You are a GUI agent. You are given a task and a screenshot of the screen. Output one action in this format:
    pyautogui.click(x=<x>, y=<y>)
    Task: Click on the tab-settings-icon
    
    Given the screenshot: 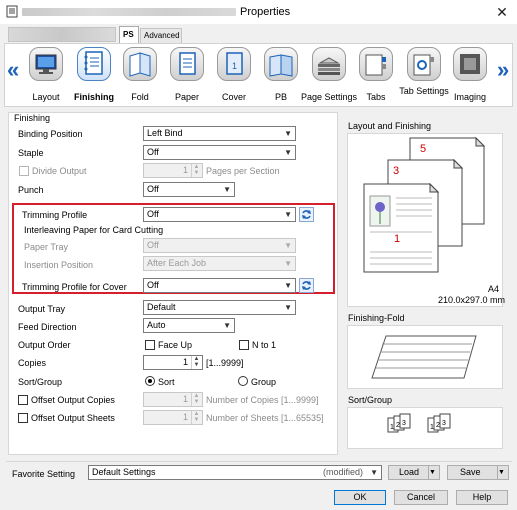 What is the action you would take?
    pyautogui.click(x=424, y=64)
    